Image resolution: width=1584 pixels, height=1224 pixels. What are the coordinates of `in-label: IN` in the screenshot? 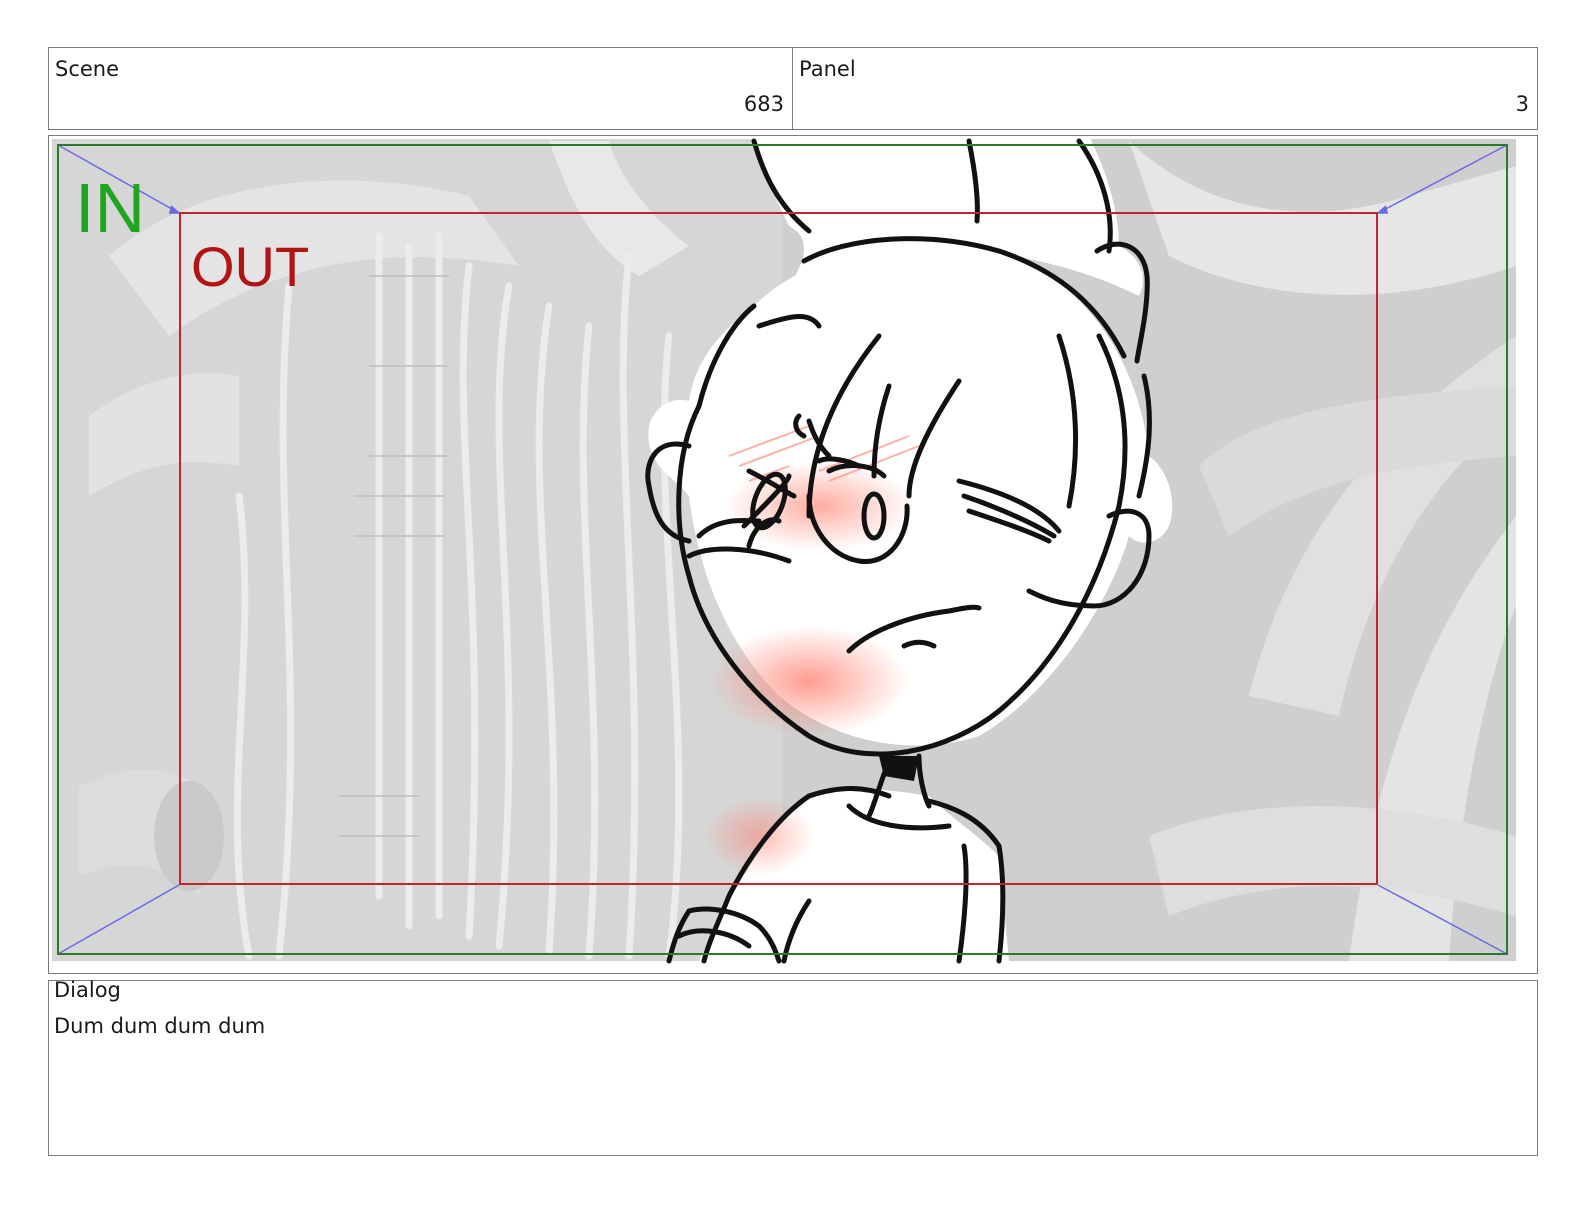 It's located at (110, 208).